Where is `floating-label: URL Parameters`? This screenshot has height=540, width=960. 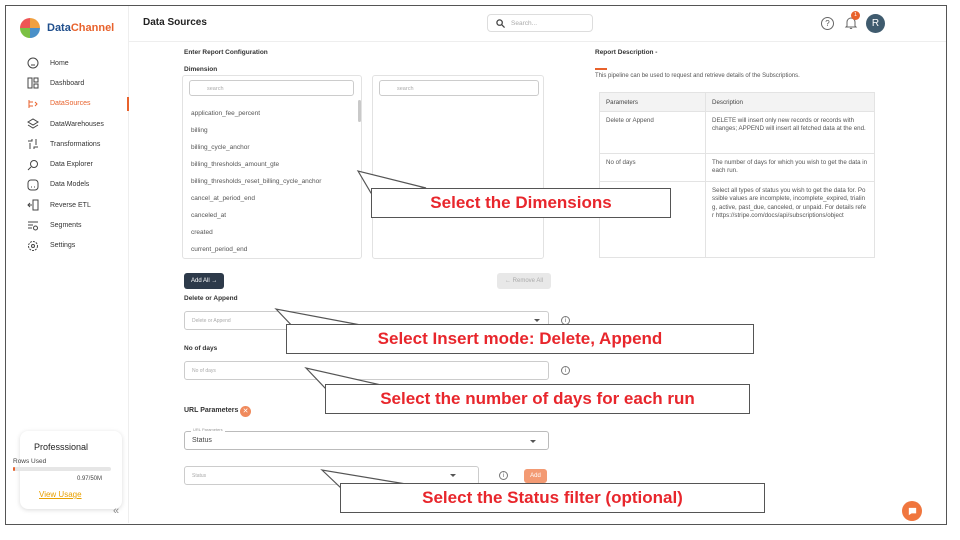 floating-label: URL Parameters is located at coordinates (208, 429).